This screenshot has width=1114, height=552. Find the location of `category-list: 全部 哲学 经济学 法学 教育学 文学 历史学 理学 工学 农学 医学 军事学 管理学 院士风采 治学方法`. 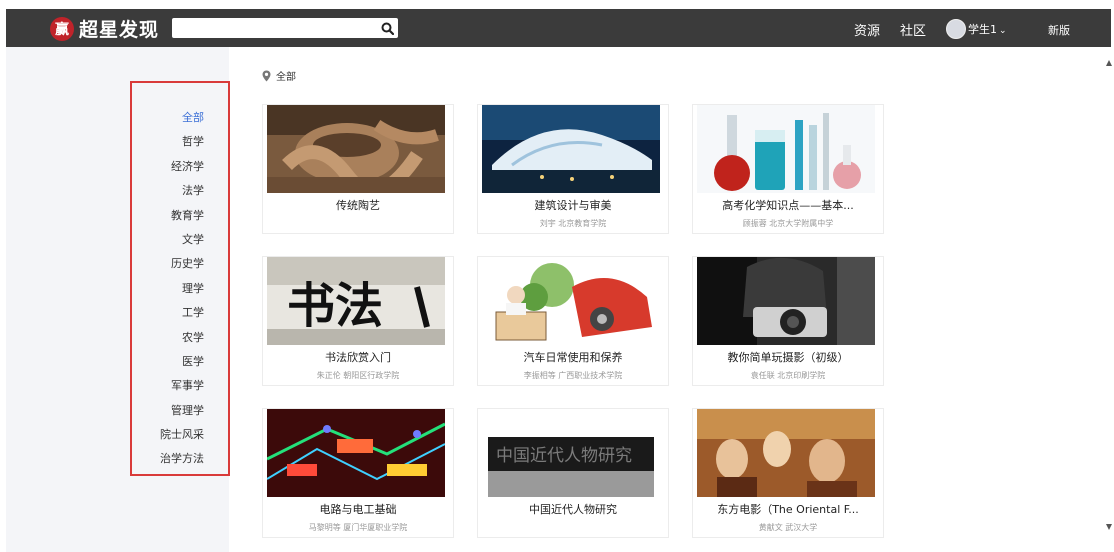

category-list: 全部 哲学 经济学 法学 教育学 文学 历史学 理学 工学 农学 医学 军事学 管理学 院士风采 治学方法 is located at coordinates (182, 289).